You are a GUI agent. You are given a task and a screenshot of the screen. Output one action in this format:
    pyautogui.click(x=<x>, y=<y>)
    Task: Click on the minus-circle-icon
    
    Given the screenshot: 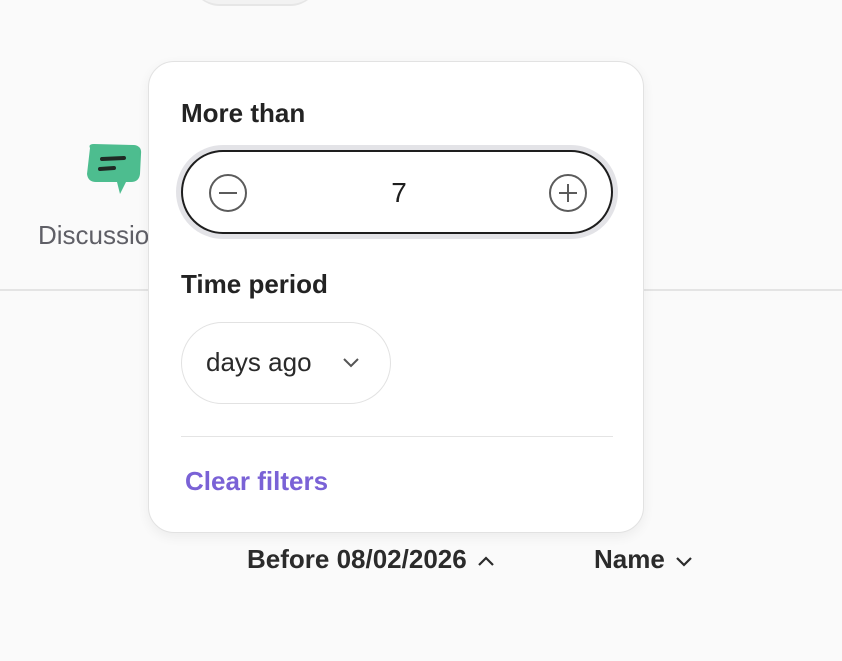 What is the action you would take?
    pyautogui.click(x=228, y=193)
    